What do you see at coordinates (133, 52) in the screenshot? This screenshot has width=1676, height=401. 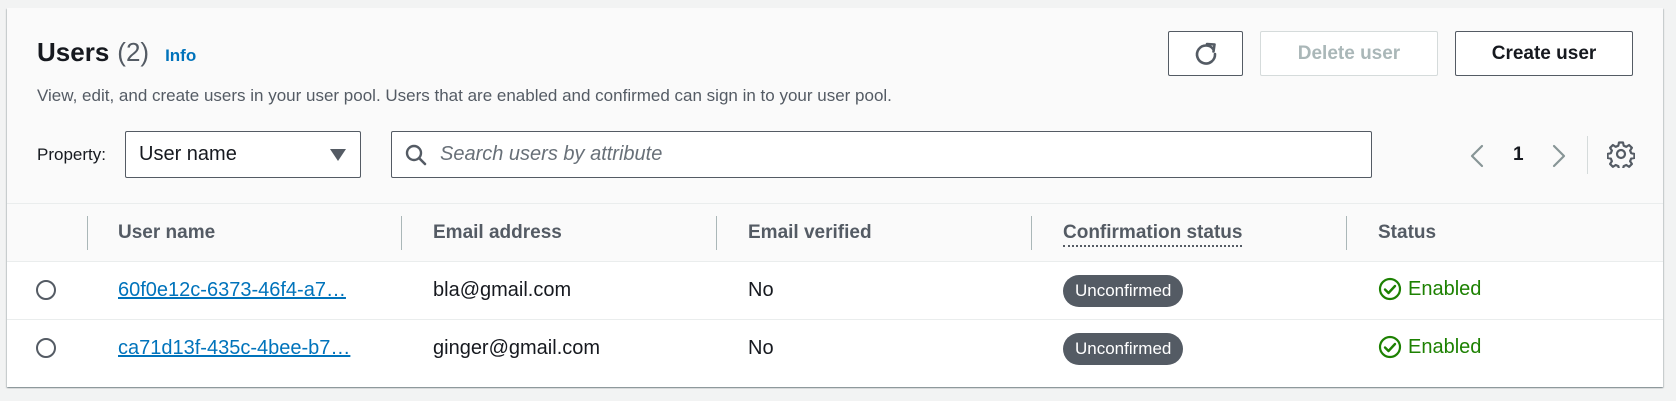 I see `user-count: (2)` at bounding box center [133, 52].